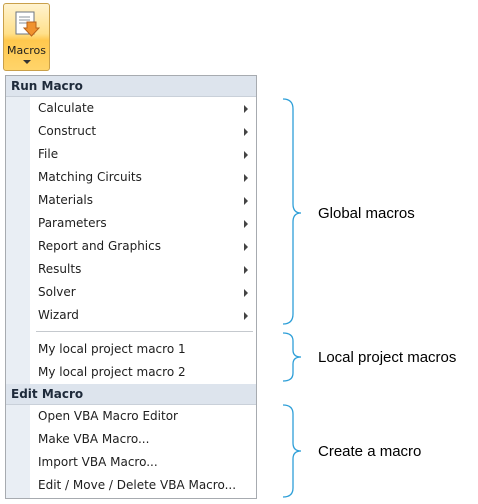 The height and width of the screenshot is (504, 478). I want to click on create-macro-bracket, so click(292, 451).